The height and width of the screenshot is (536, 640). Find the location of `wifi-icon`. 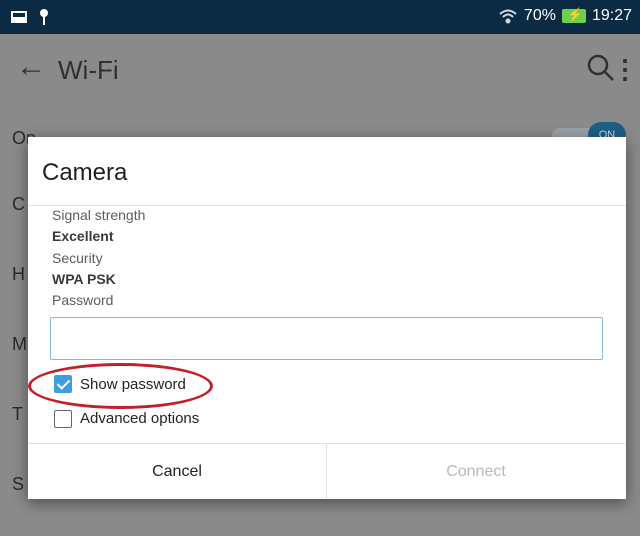

wifi-icon is located at coordinates (508, 16).